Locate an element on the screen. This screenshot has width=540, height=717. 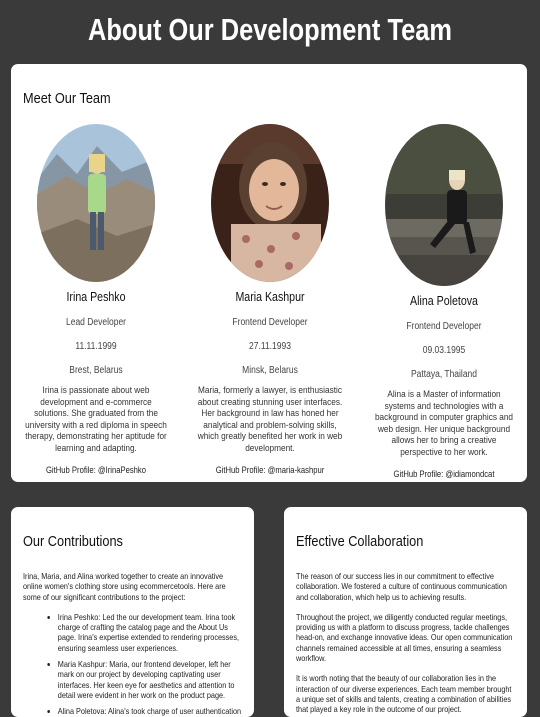
member-name: Alina Poletova is located at coordinates (444, 301).